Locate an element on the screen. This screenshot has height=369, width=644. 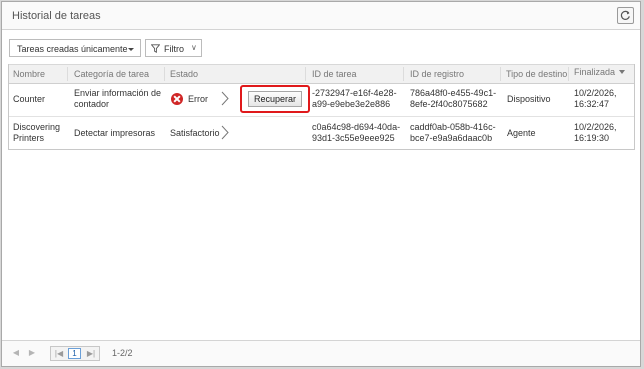
task-scope-dropdown: Tareas creadas únicamente is located at coordinates (75, 48).